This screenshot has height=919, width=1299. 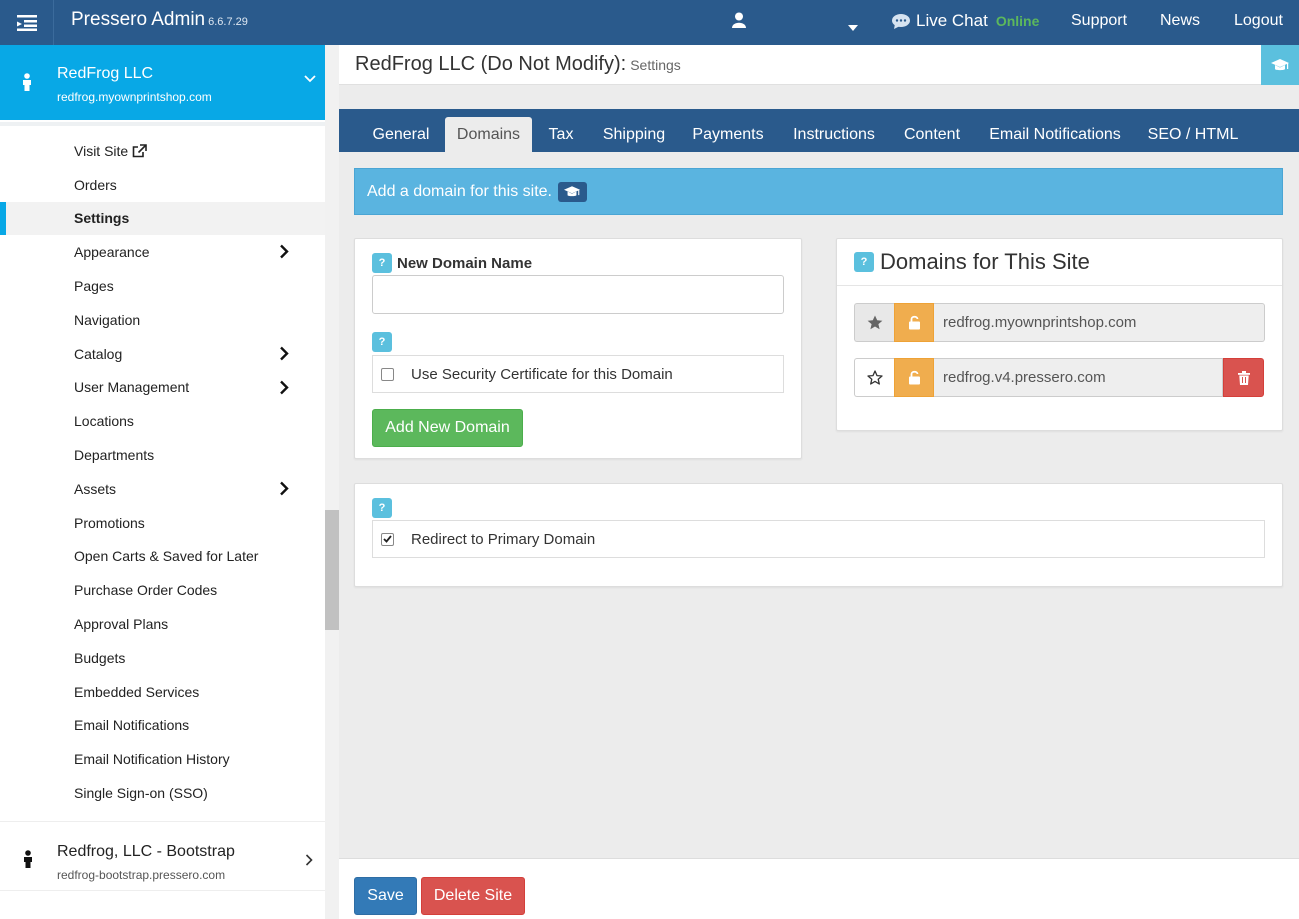 What do you see at coordinates (401, 134) in the screenshot?
I see `tab-general: General` at bounding box center [401, 134].